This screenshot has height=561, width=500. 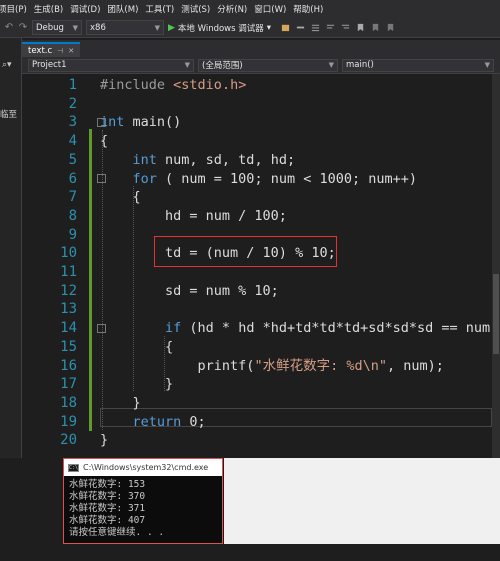 I want to click on document-tabs: text.c ⊣ ✕, so click(x=261, y=48).